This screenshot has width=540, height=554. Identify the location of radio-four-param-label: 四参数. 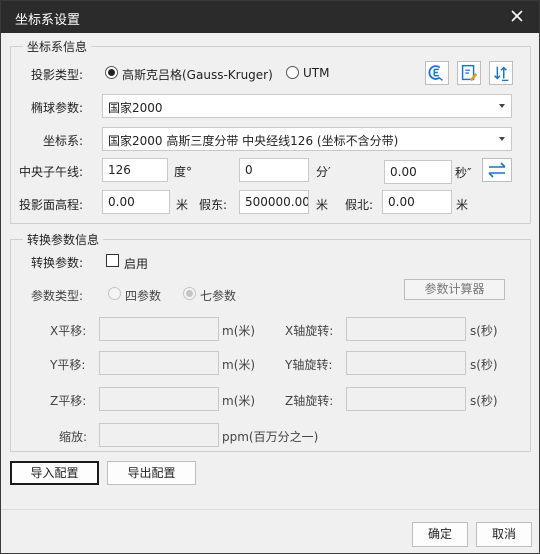
(143, 295).